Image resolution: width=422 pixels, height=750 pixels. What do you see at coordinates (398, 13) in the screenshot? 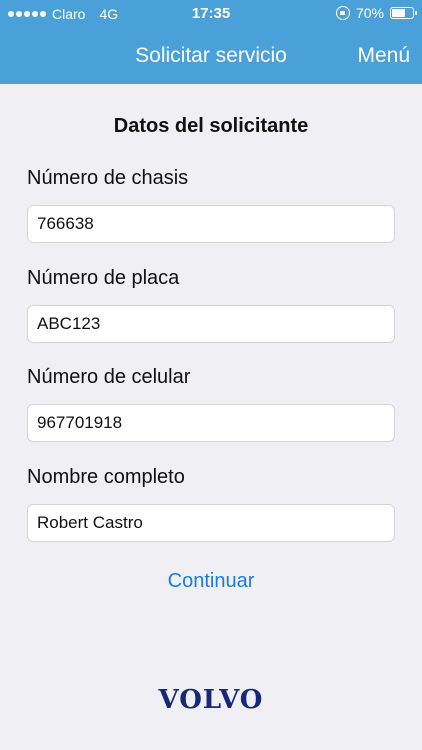
I see `battery-level-fill` at bounding box center [398, 13].